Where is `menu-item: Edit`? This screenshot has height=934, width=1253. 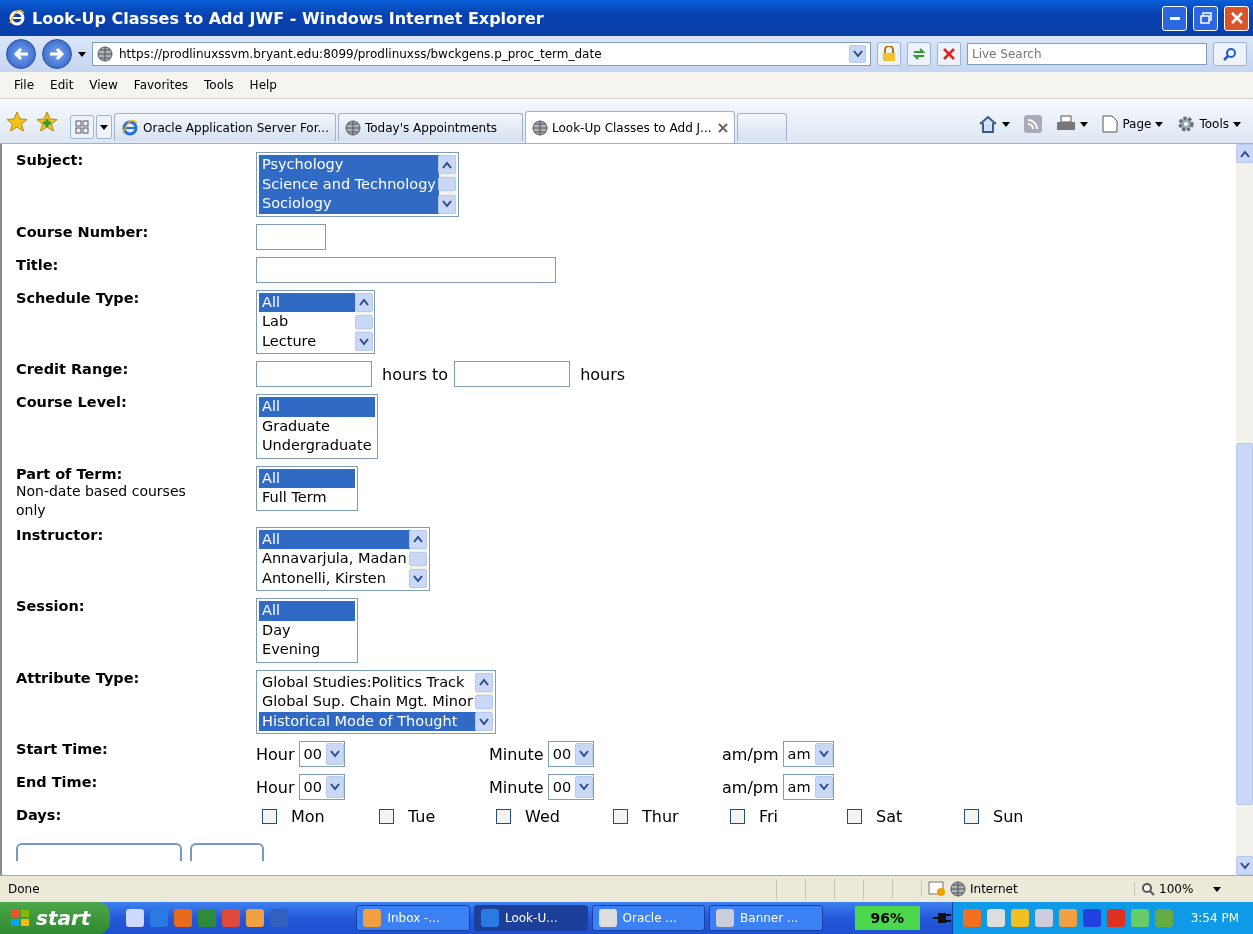 menu-item: Edit is located at coordinates (62, 85).